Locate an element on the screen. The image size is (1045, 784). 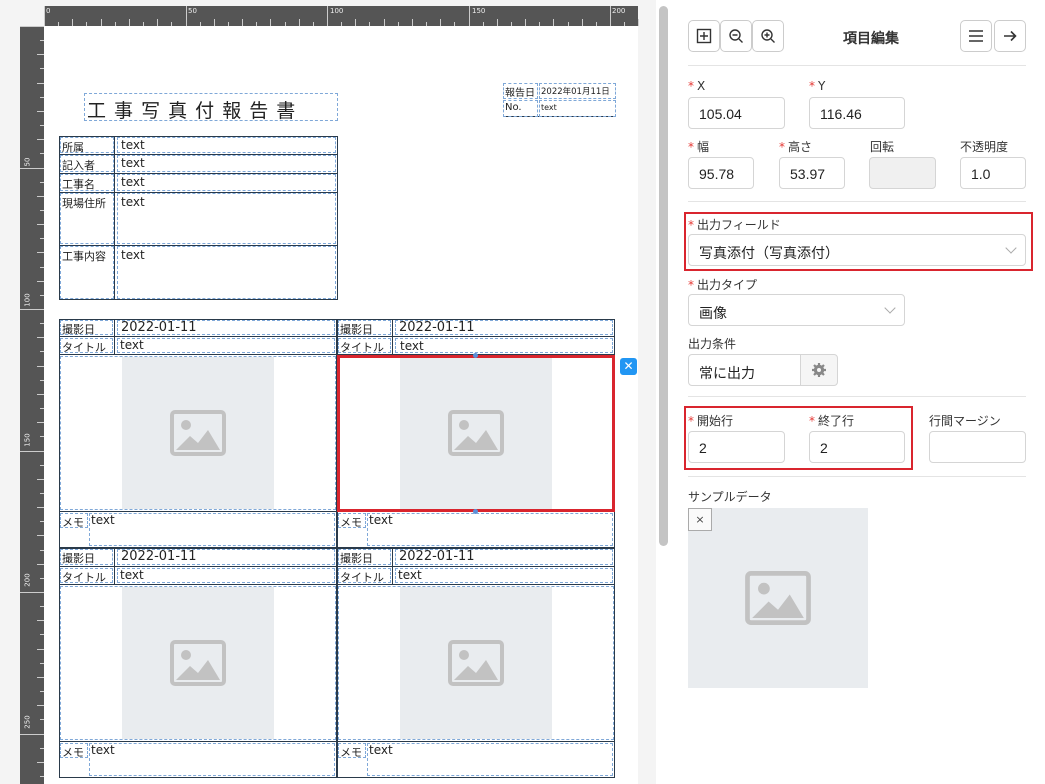
no-value-field: text is located at coordinates (577, 108).